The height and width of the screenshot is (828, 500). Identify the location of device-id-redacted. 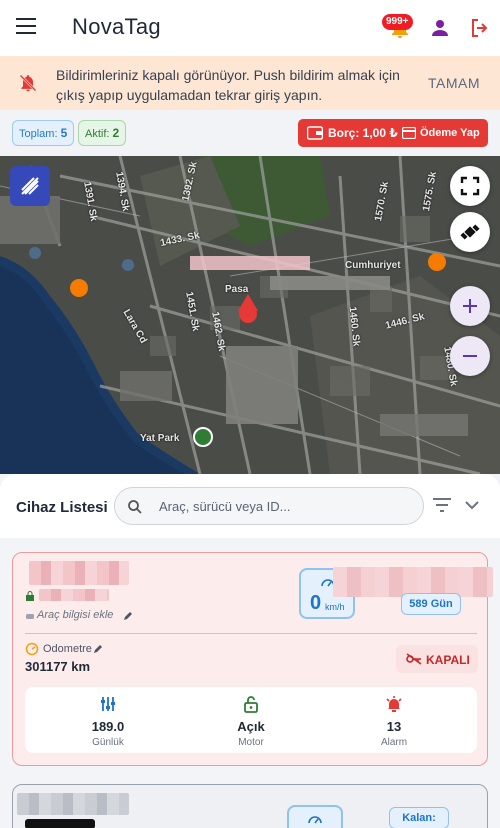
(74, 595).